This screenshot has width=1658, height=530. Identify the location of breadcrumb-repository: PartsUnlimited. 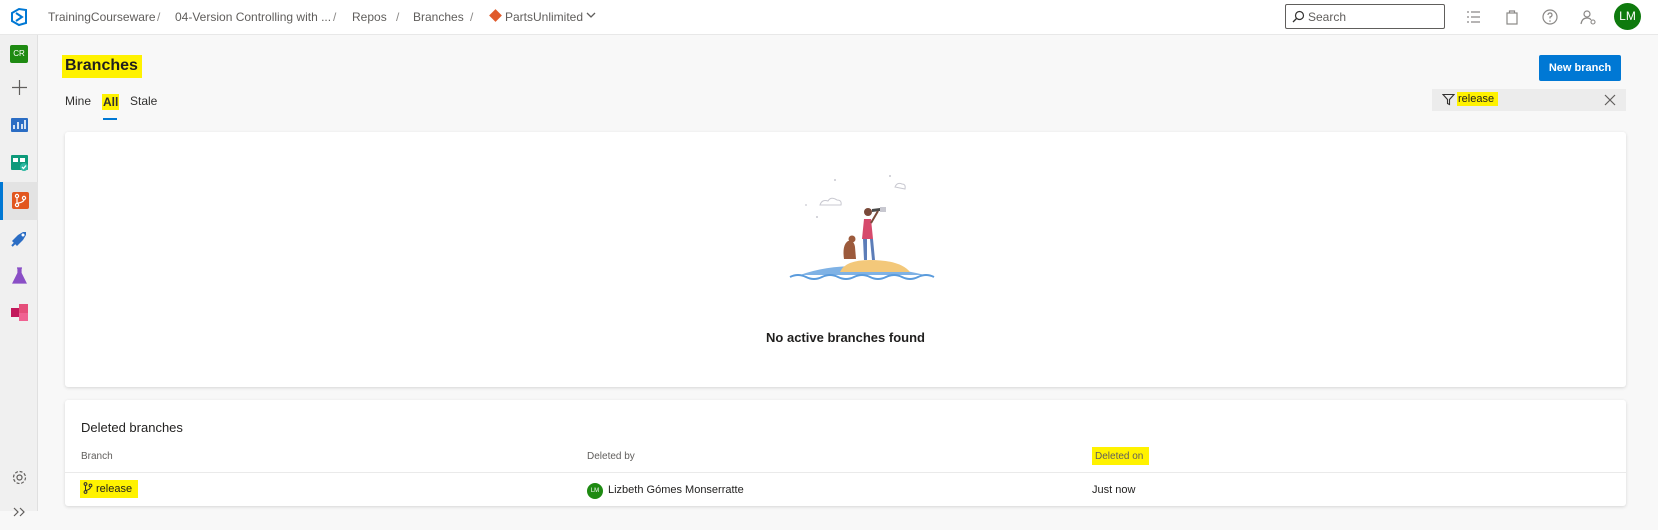
(544, 17).